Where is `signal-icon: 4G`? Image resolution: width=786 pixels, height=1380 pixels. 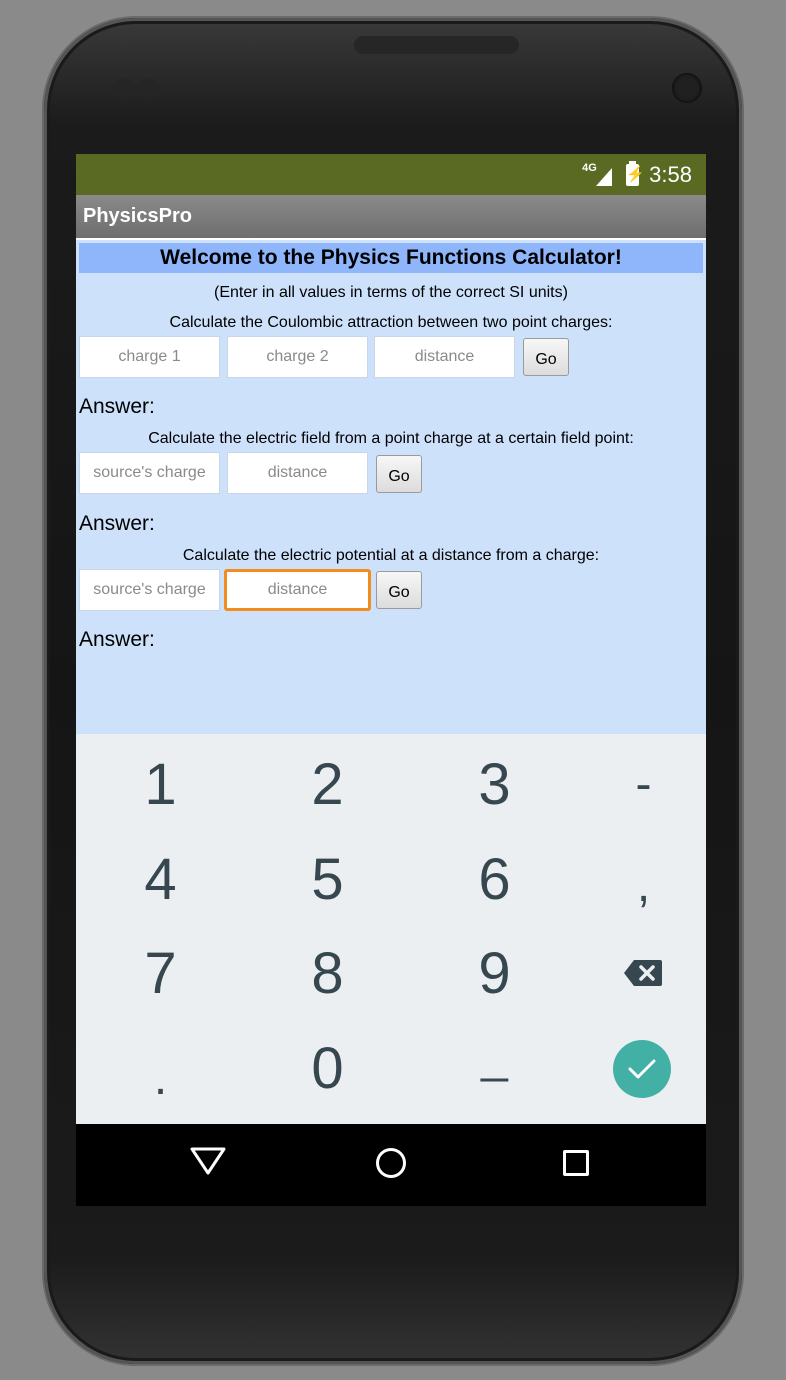
signal-icon: 4G is located at coordinates (597, 174).